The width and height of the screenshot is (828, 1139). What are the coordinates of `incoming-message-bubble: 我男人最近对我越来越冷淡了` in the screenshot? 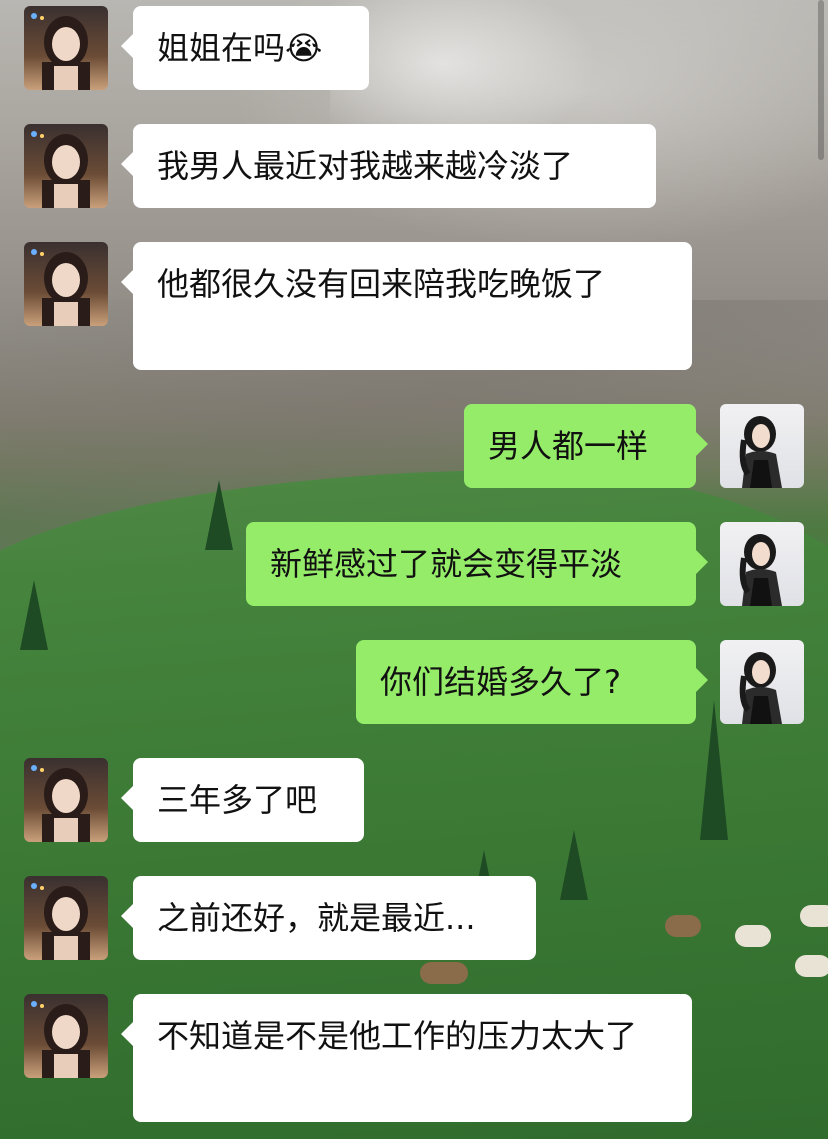 It's located at (388, 166).